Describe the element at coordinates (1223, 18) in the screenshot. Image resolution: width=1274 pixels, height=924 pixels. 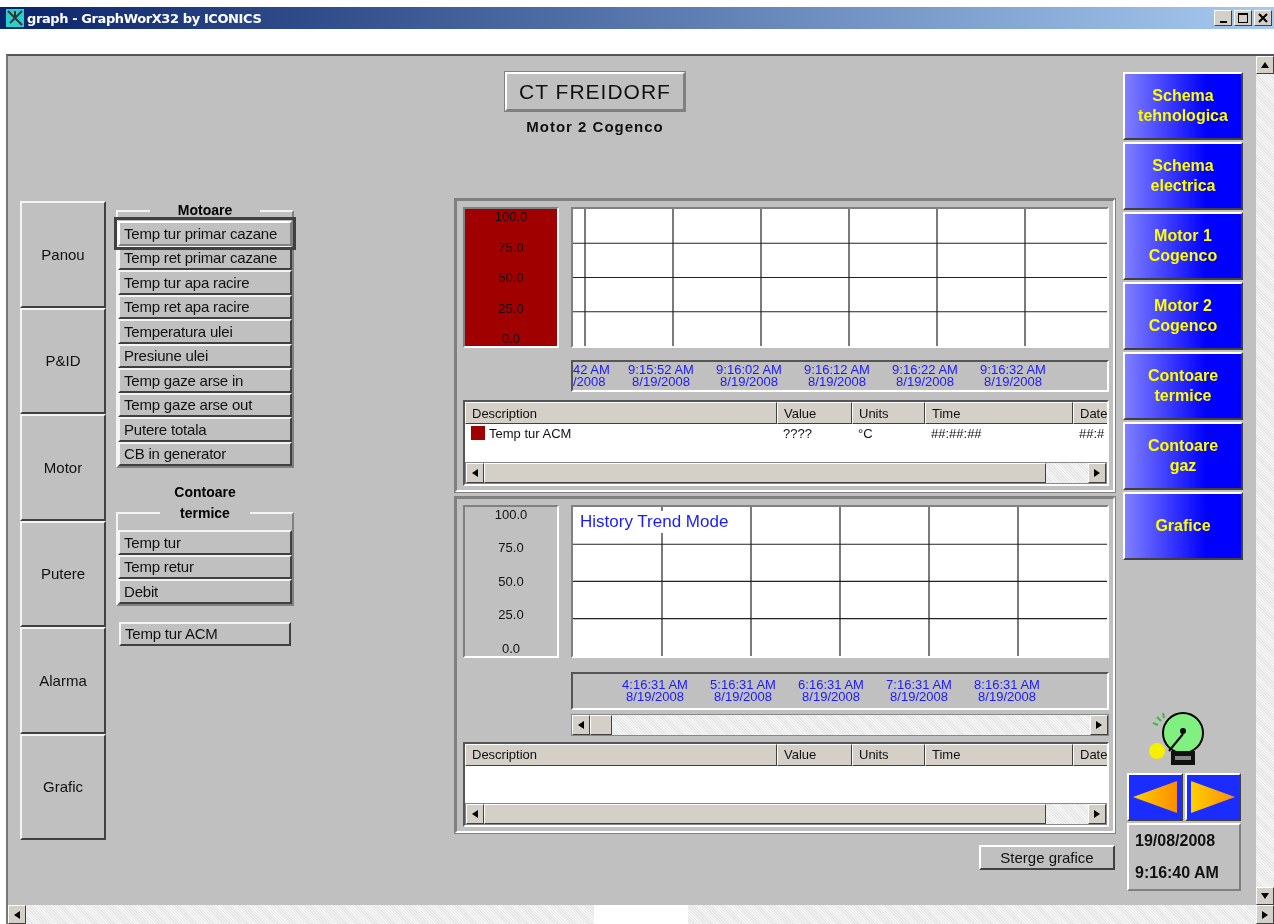
I see `minimize-button` at that location.